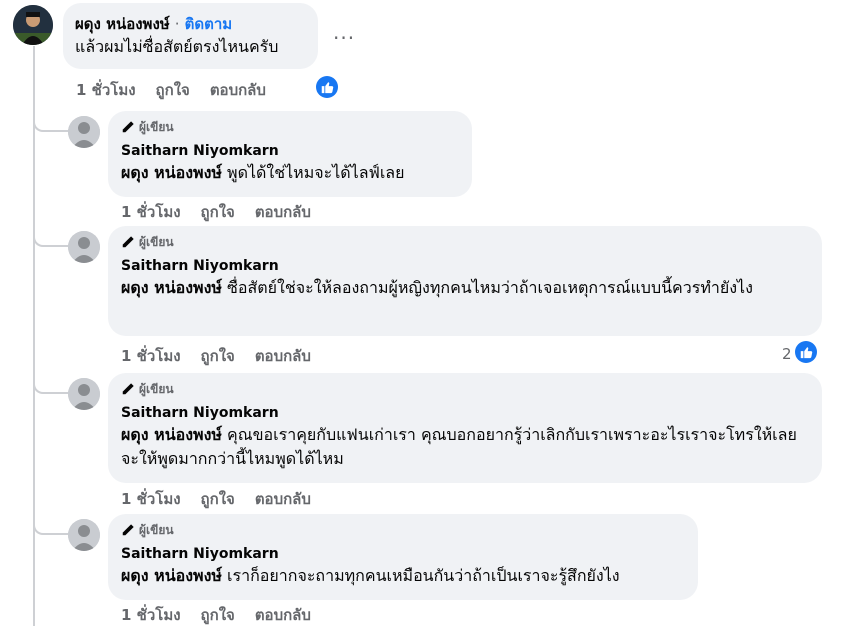  Describe the element at coordinates (177, 46) in the screenshot. I see `comment-text: แล้วผมไม่ซื่อสัตย์ตรงไหนครับ` at that location.